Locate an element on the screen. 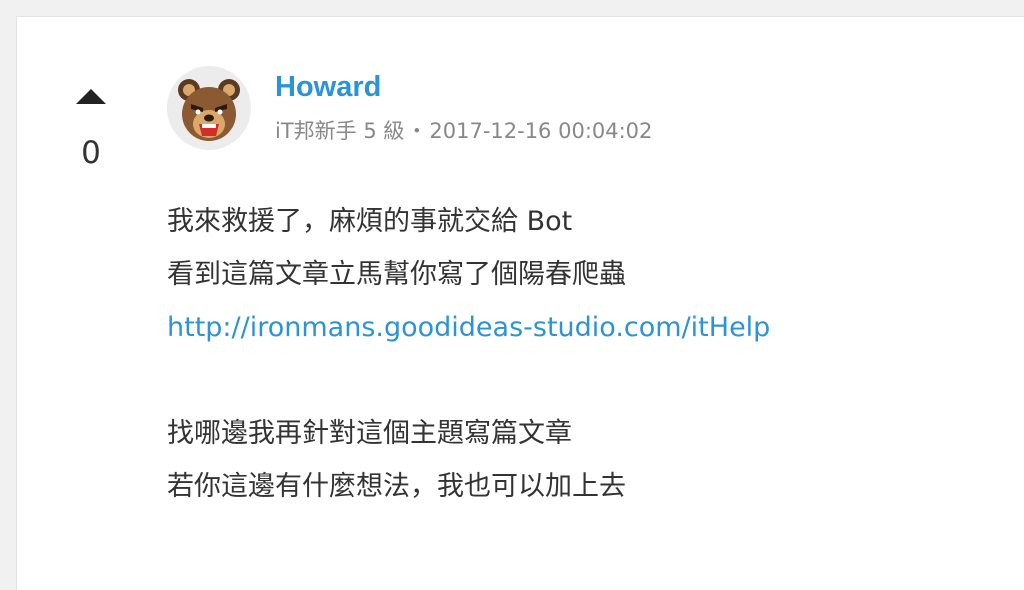 The image size is (1024, 590). author-meta: iT邦新手 5 級・2017-12-16 00:04:02 is located at coordinates (463, 131).